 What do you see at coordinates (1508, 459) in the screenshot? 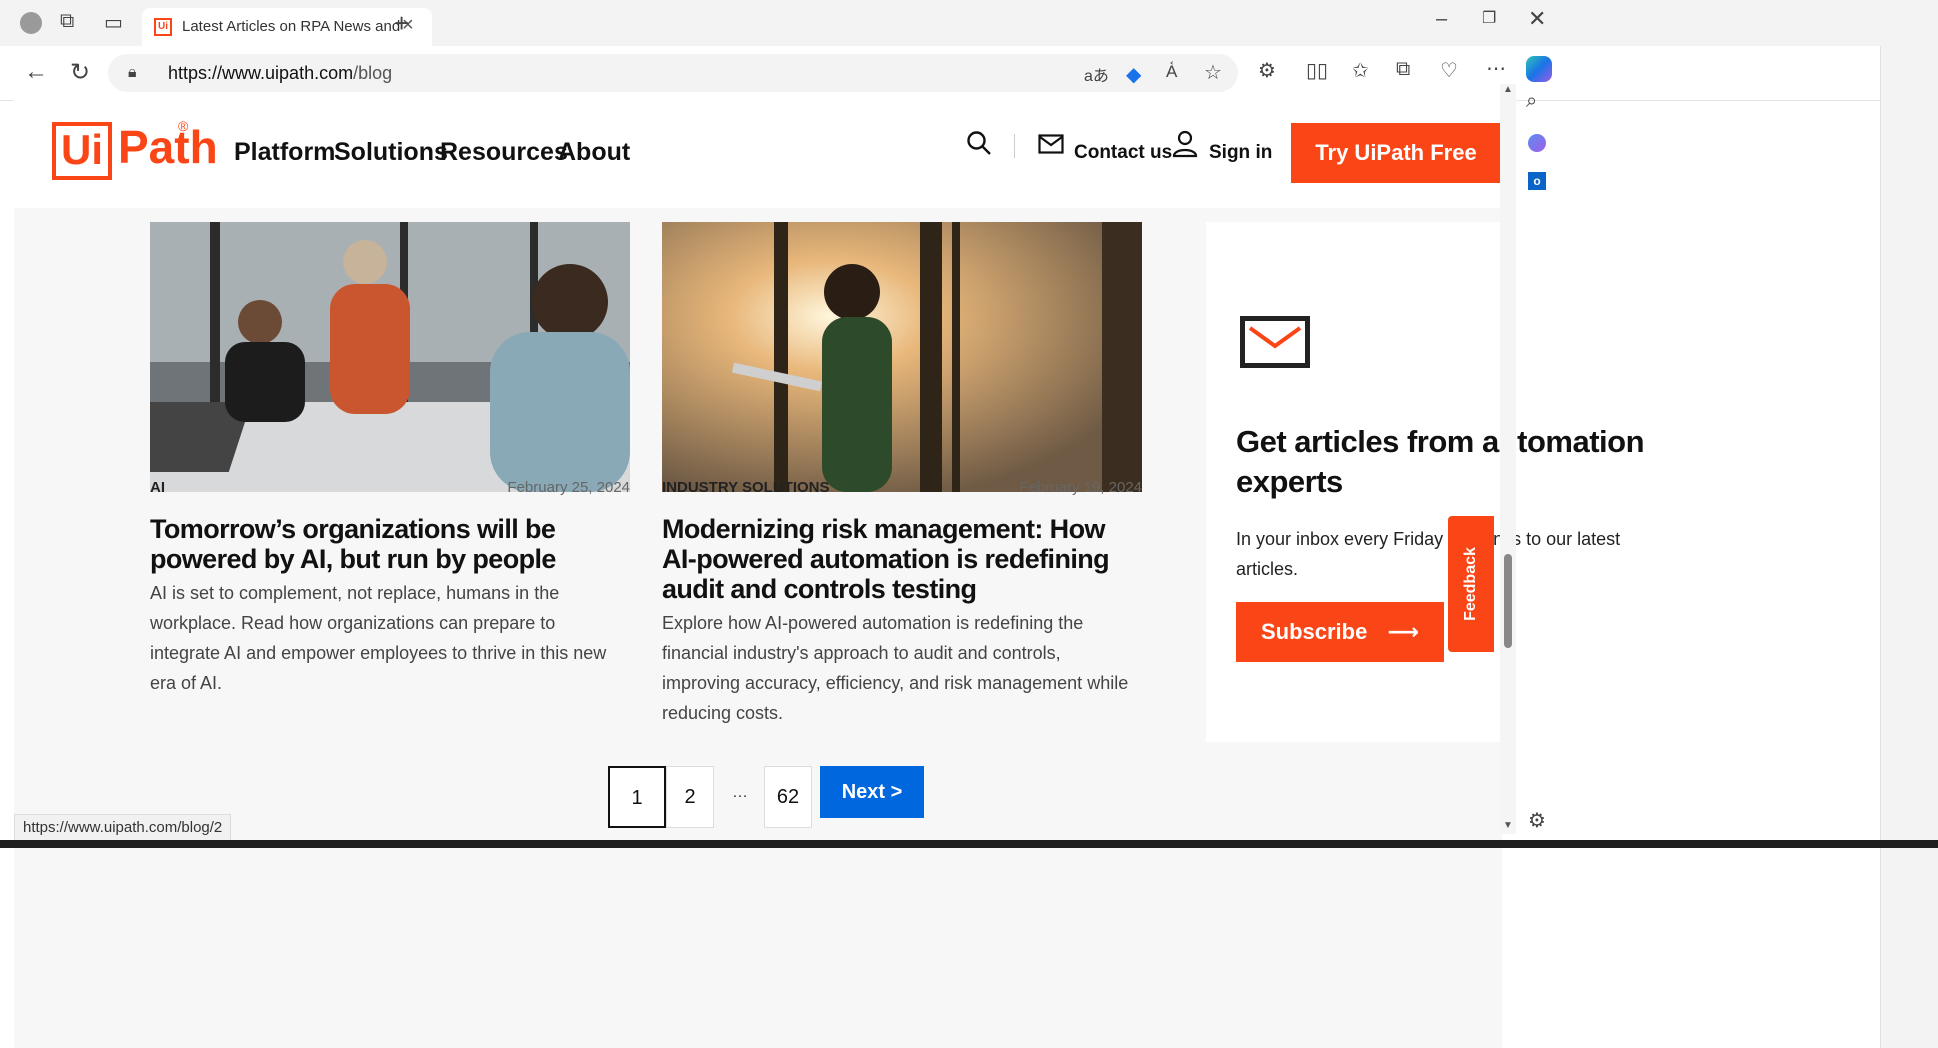
I see `page-scrollbar: ▲ ▼` at bounding box center [1508, 459].